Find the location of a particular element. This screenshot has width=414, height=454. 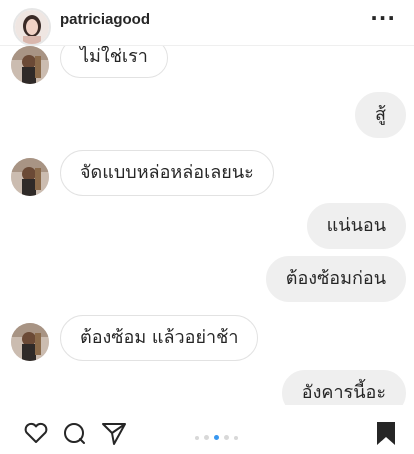

carousel-dot-active is located at coordinates (216, 437).